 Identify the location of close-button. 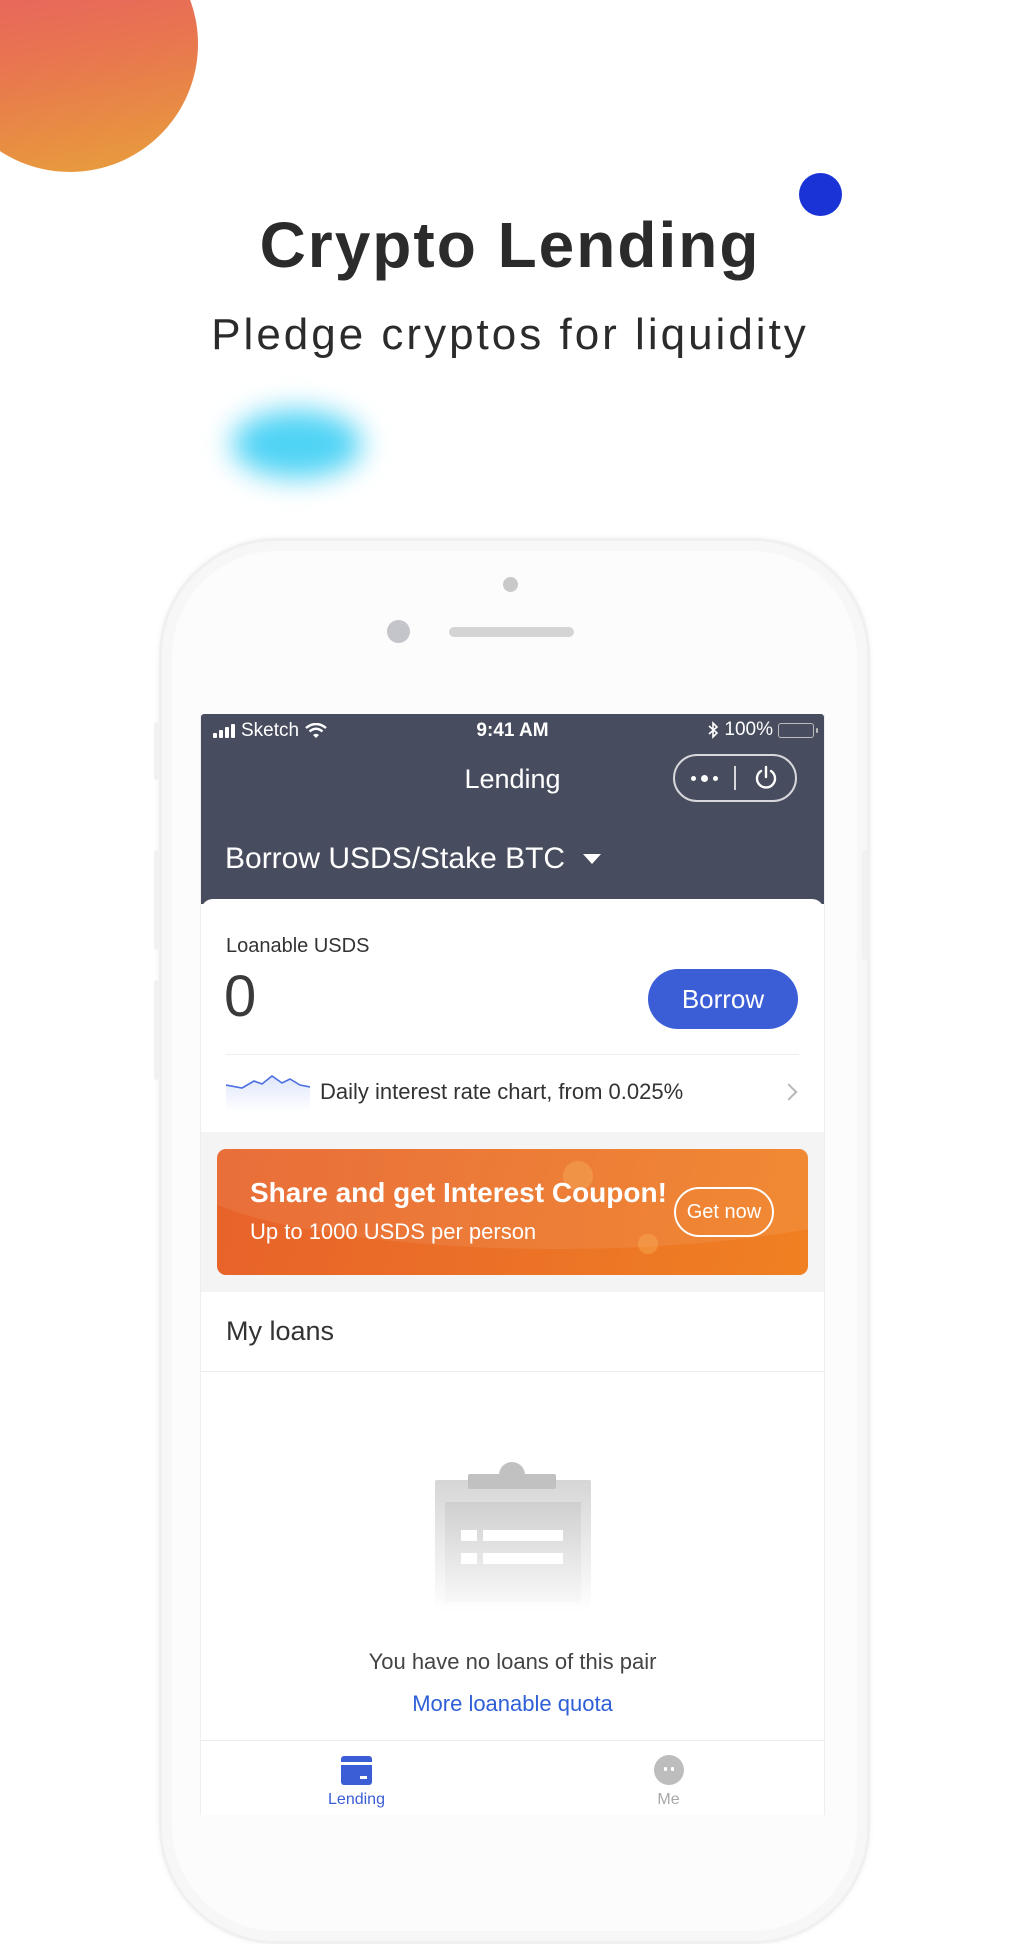
(765, 778).